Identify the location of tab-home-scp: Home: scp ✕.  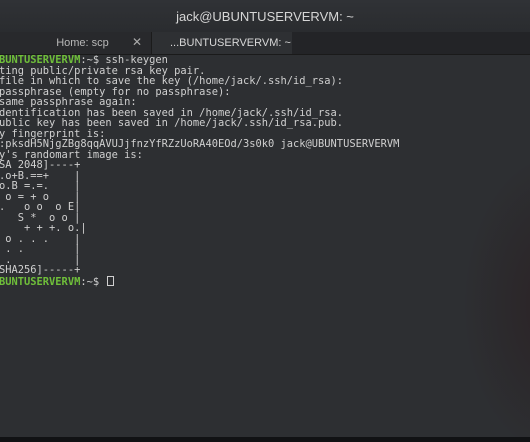
(76, 43).